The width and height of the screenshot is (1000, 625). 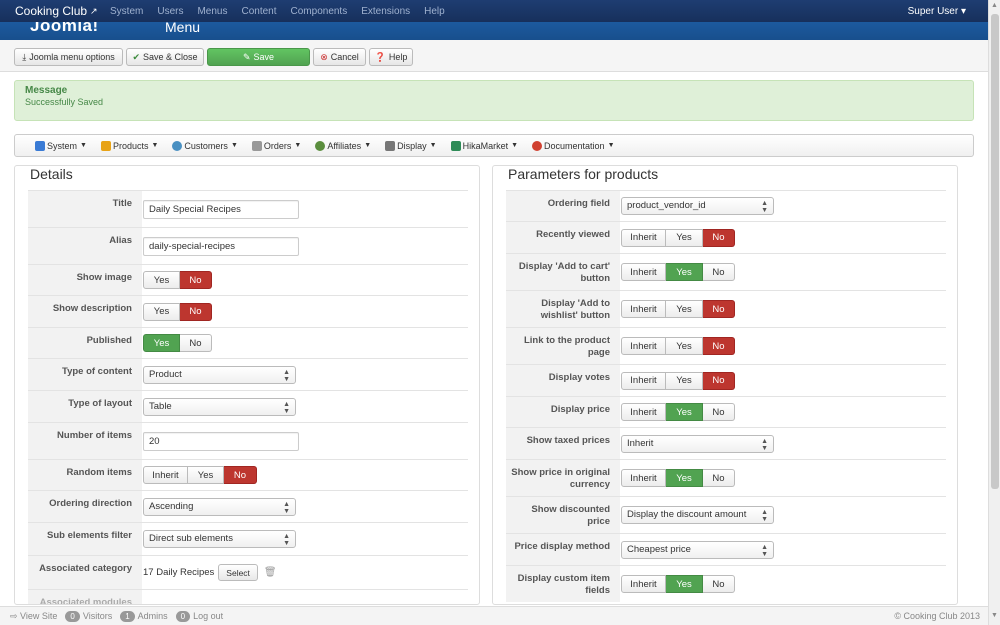 I want to click on random-items-inherit: Inherit, so click(x=165, y=475).